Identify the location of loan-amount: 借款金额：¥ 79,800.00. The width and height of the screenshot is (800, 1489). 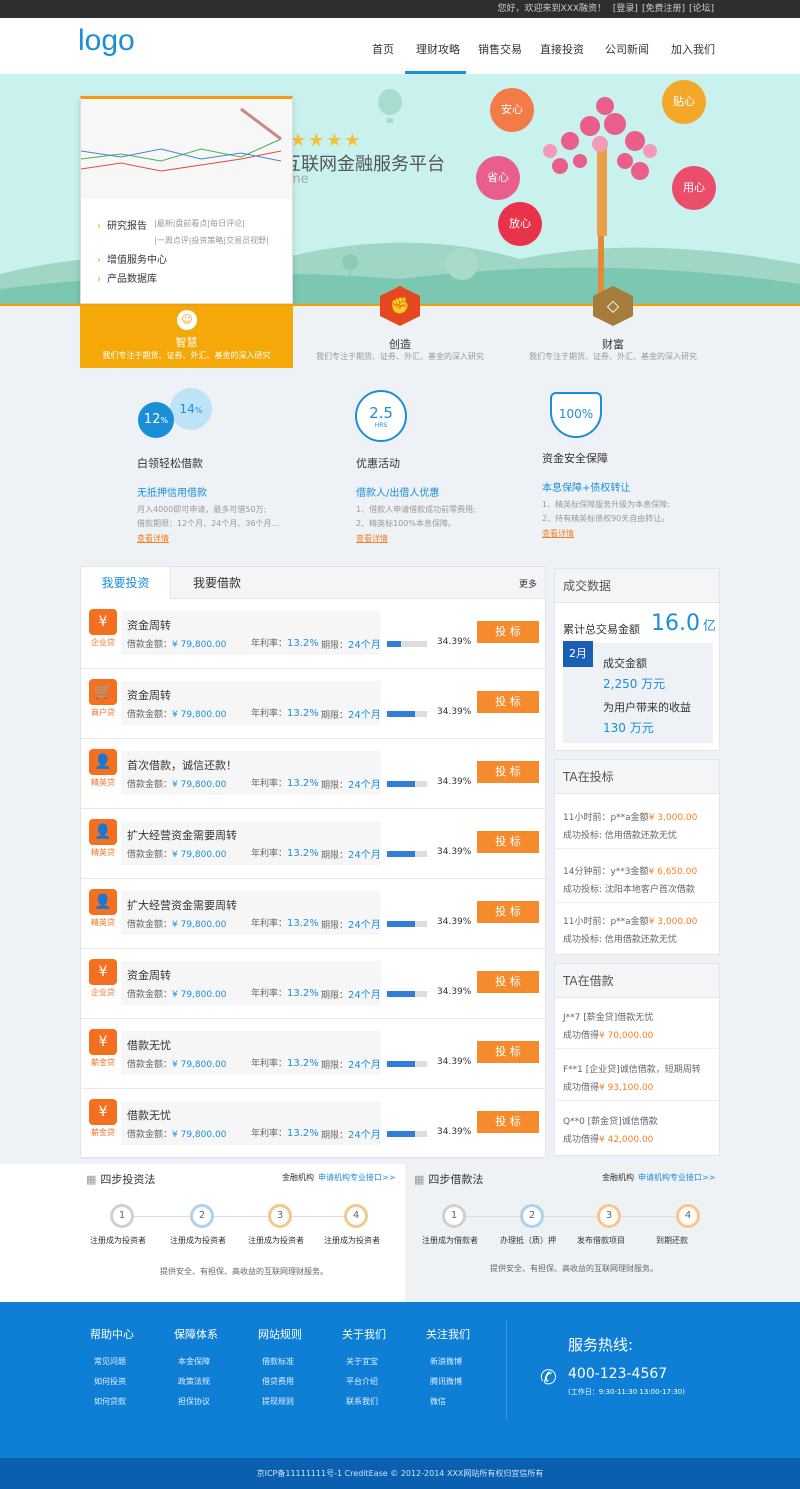
(177, 1065).